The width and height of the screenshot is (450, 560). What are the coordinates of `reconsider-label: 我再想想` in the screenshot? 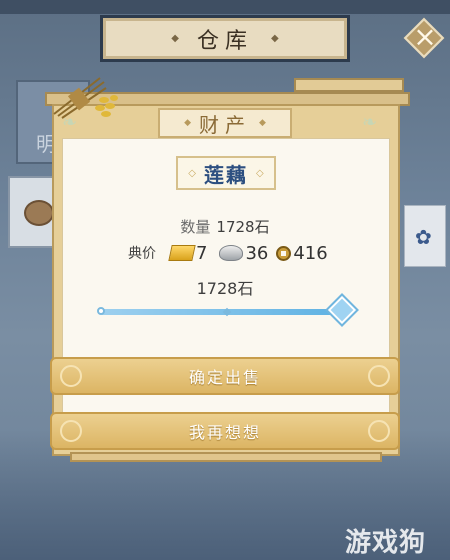 It's located at (224, 432).